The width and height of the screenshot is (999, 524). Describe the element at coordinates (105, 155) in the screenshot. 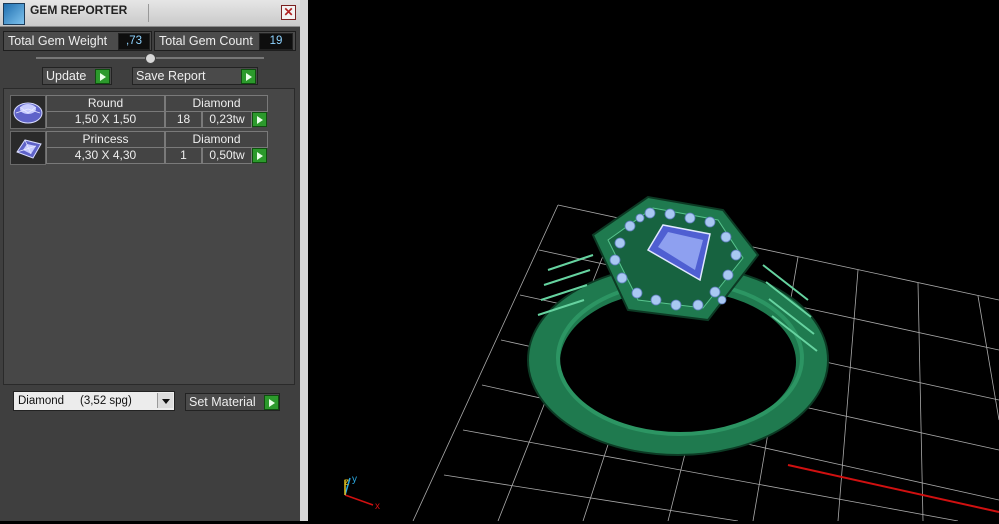

I see `gem-size: 4,30 X 4,30` at that location.